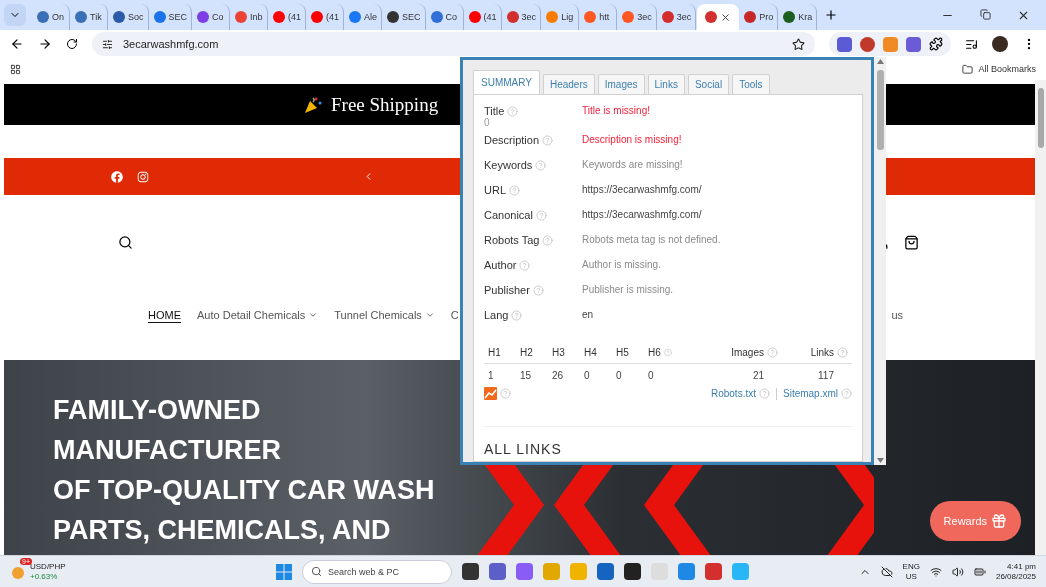 This screenshot has height=587, width=1046. I want to click on column-header: Images, so click(747, 352).